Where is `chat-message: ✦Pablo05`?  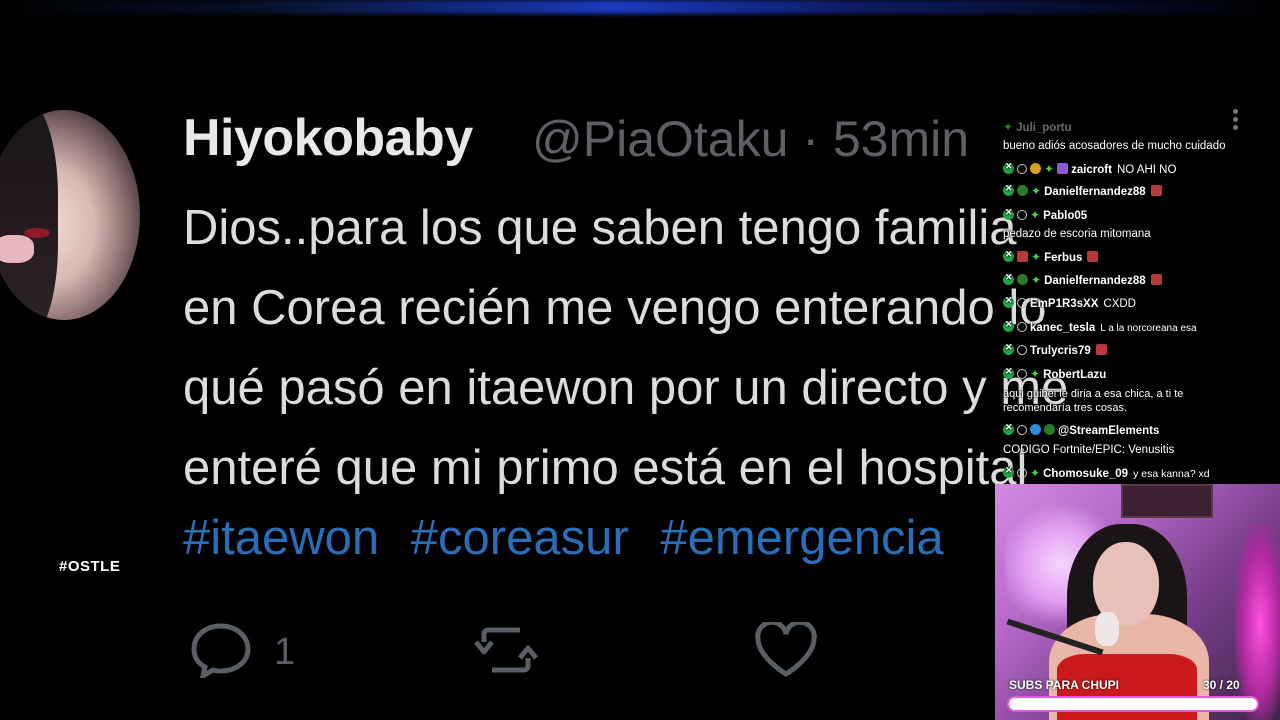 chat-message: ✦Pablo05 is located at coordinates (1141, 214).